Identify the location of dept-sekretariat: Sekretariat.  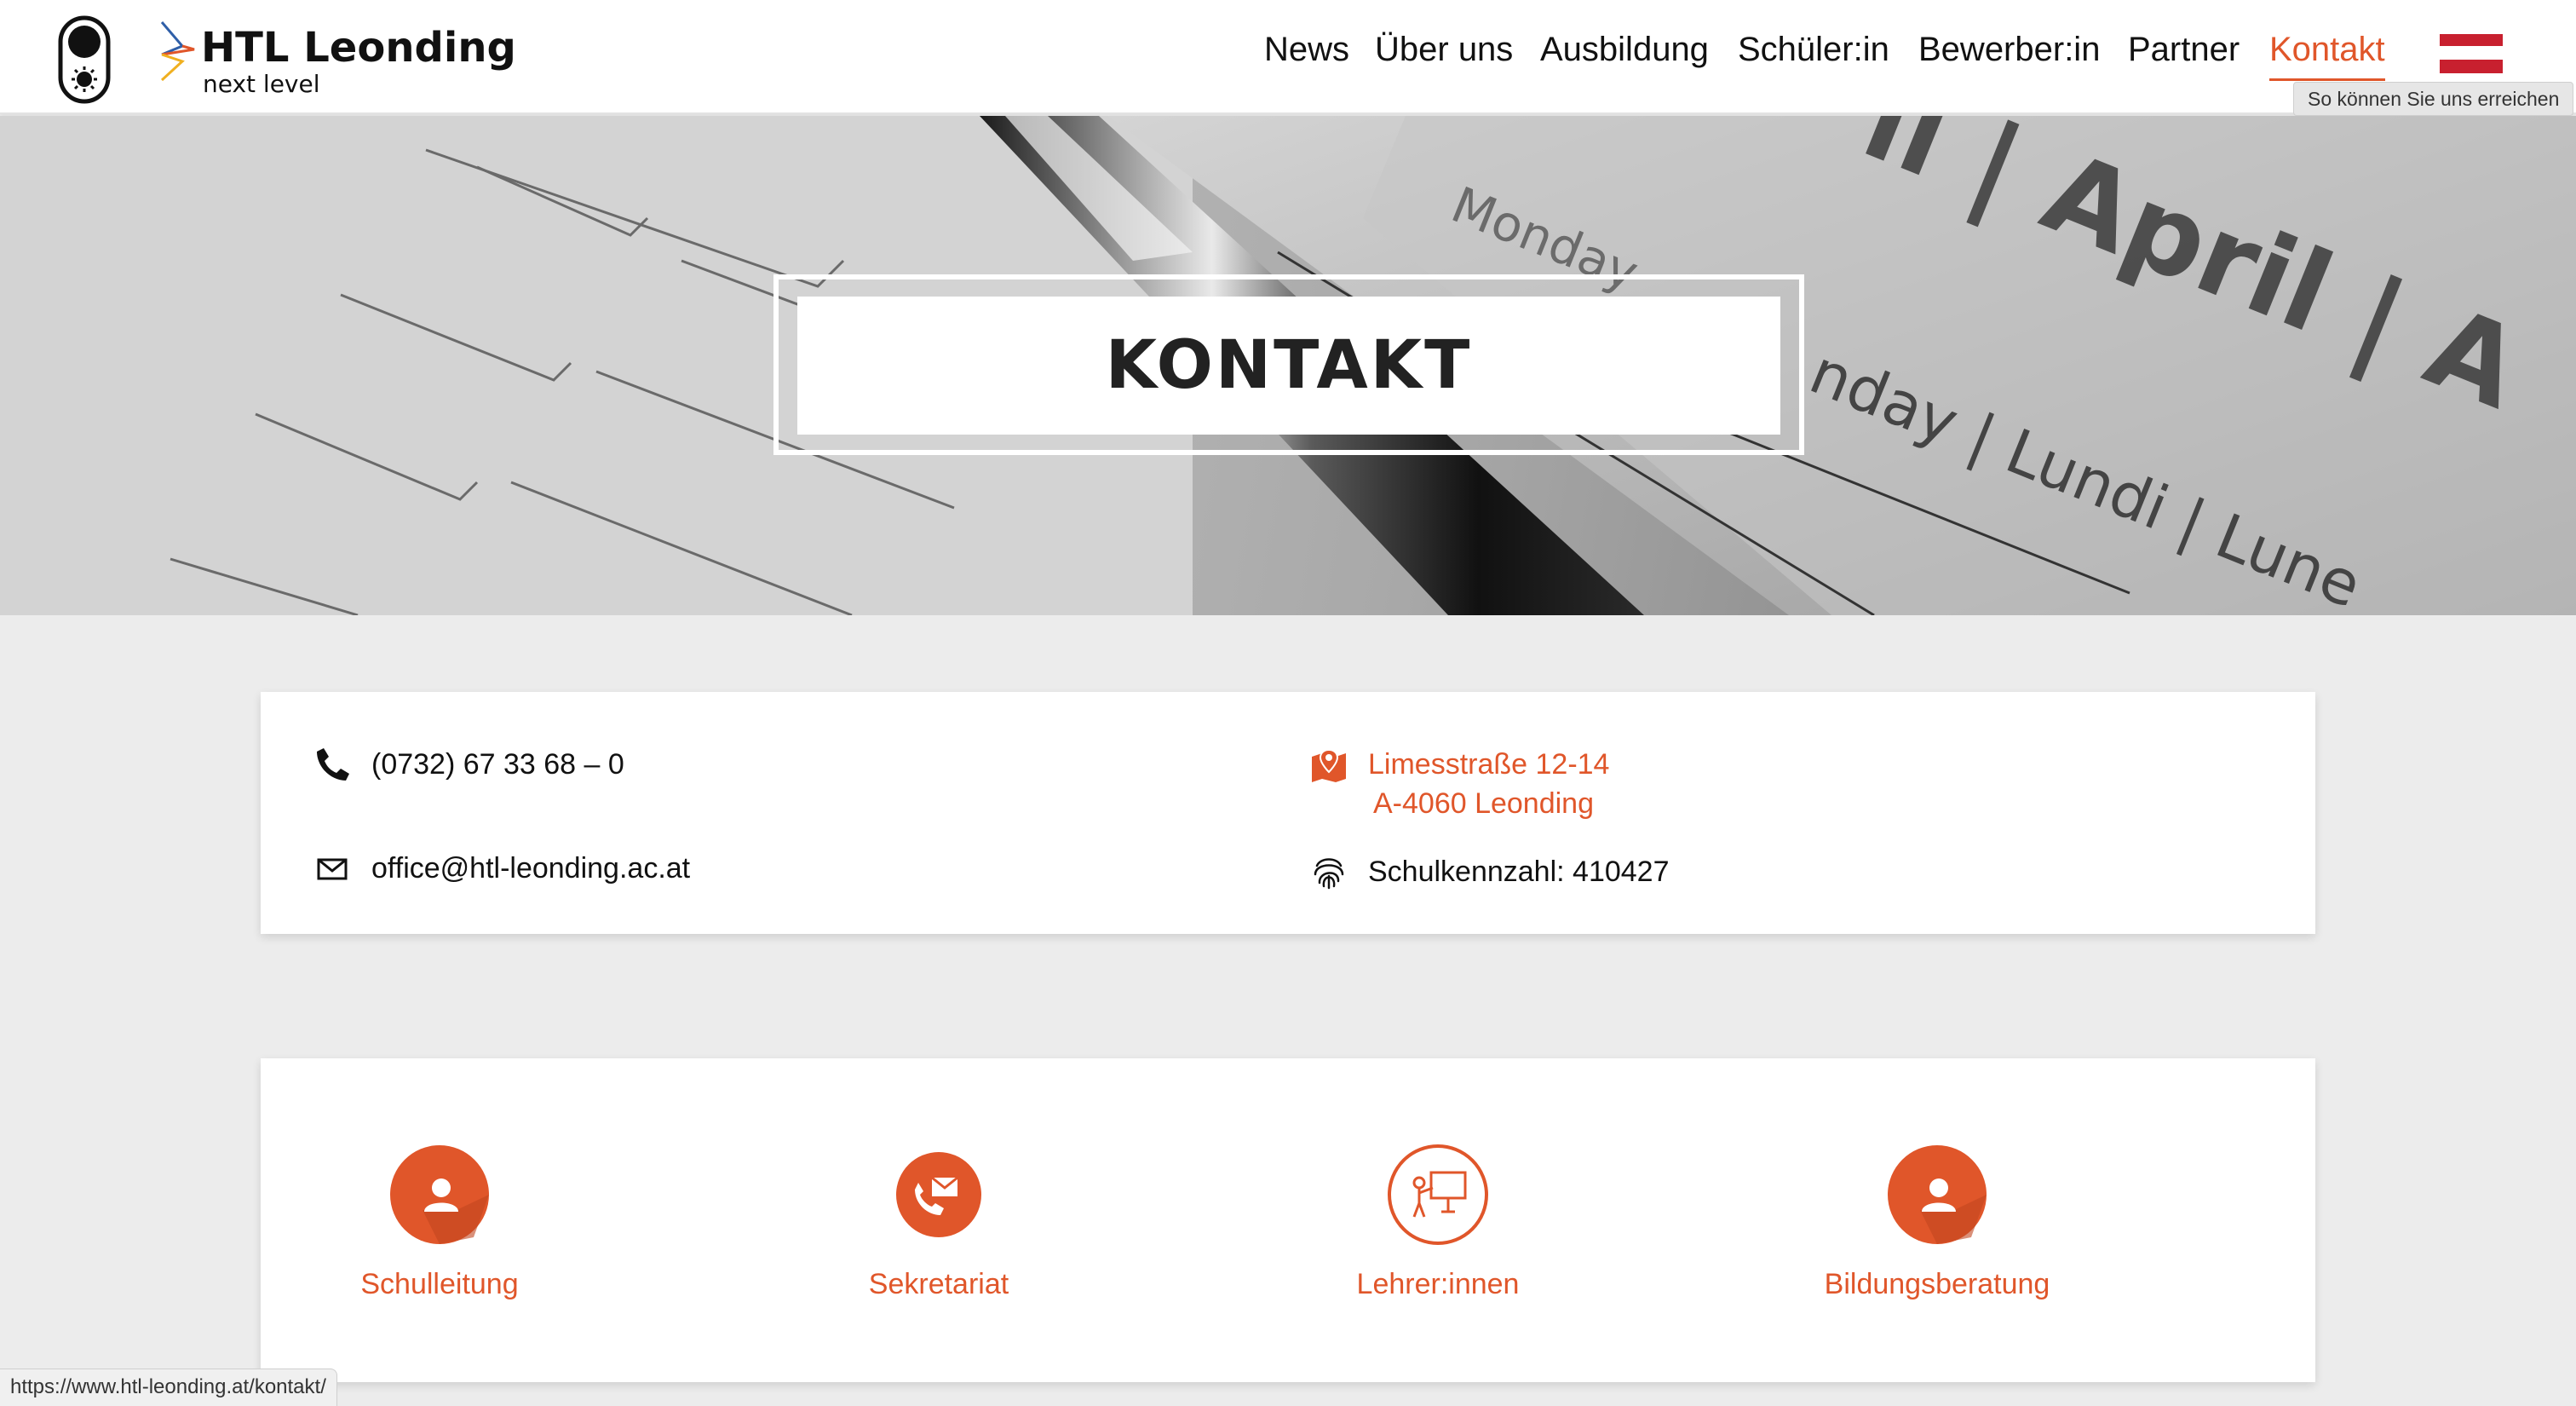
(939, 1222).